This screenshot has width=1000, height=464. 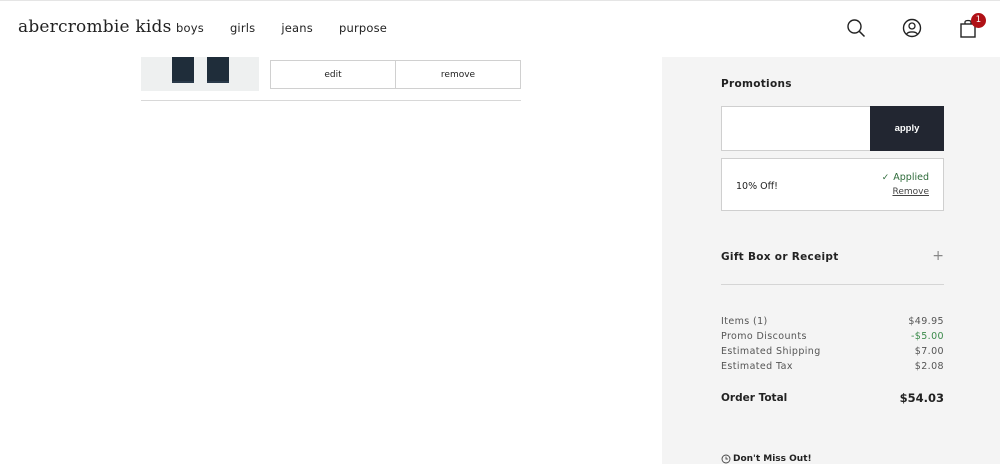 I want to click on cart-item-actions: edit remove, so click(x=395, y=74).